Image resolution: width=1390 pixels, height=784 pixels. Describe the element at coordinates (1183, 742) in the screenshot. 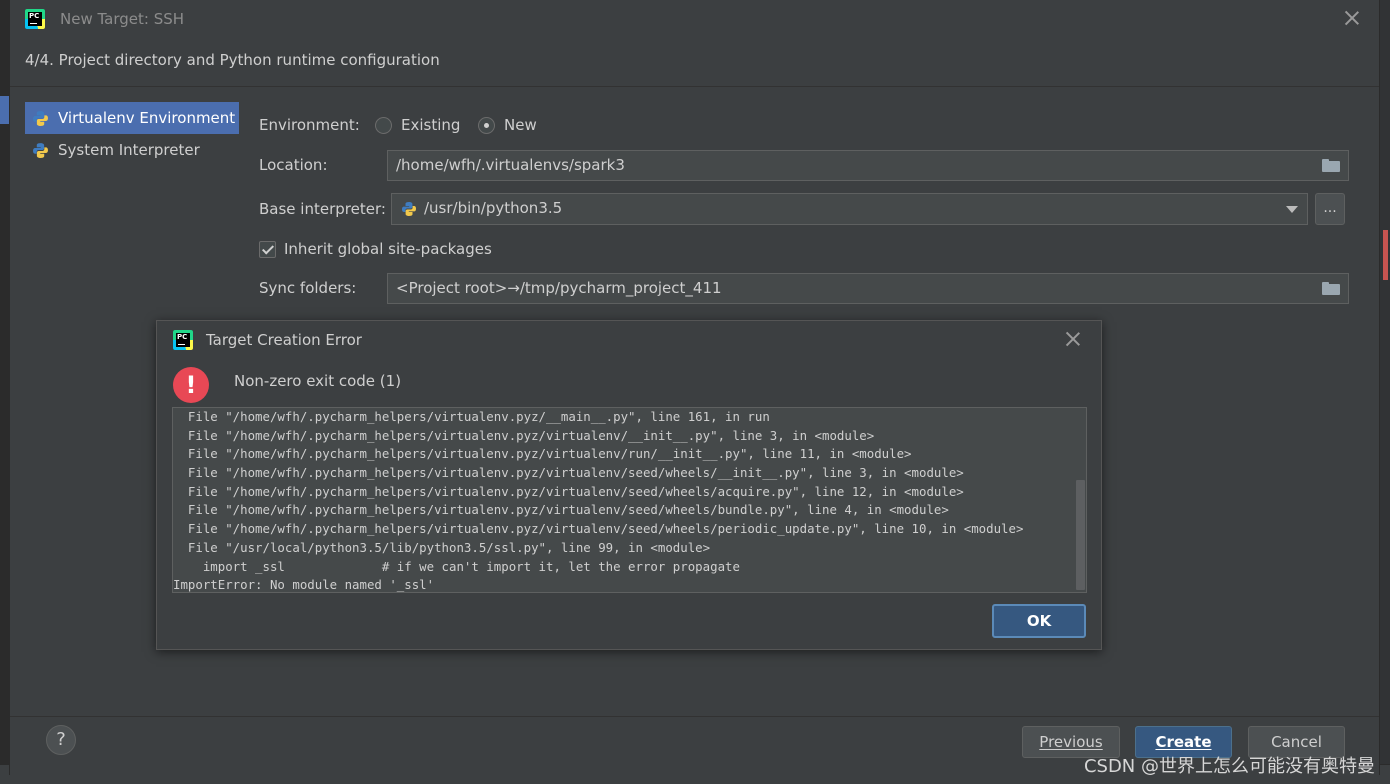

I see `create-button-label: Create` at that location.